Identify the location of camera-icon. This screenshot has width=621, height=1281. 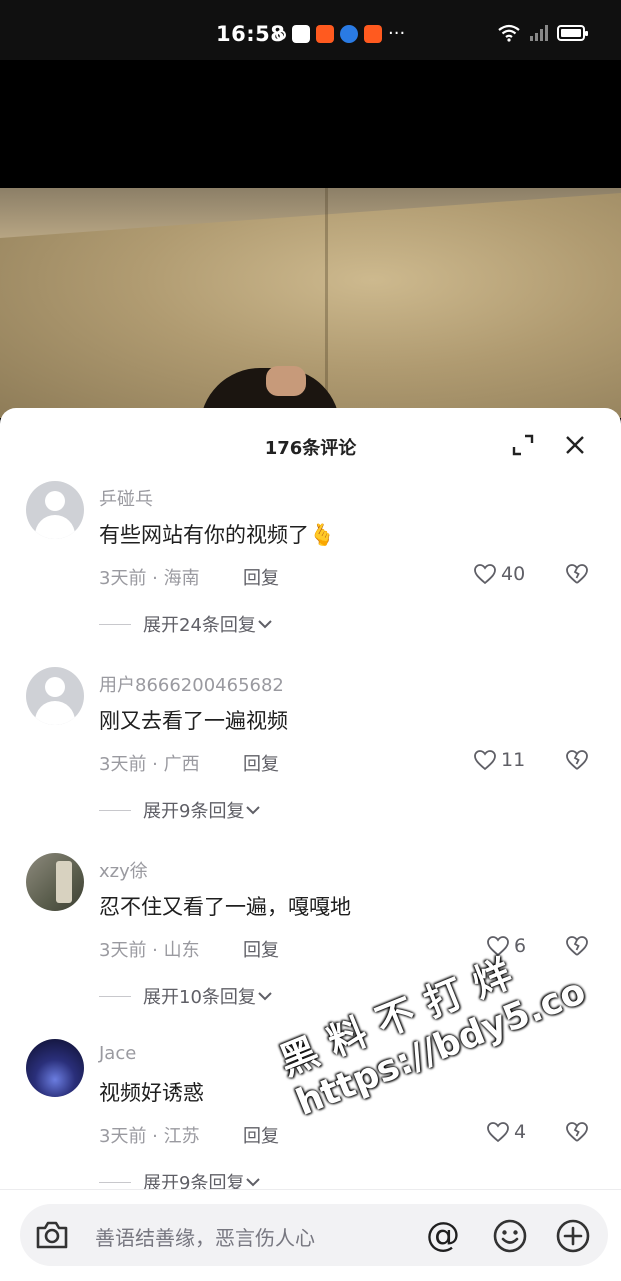
(52, 1235).